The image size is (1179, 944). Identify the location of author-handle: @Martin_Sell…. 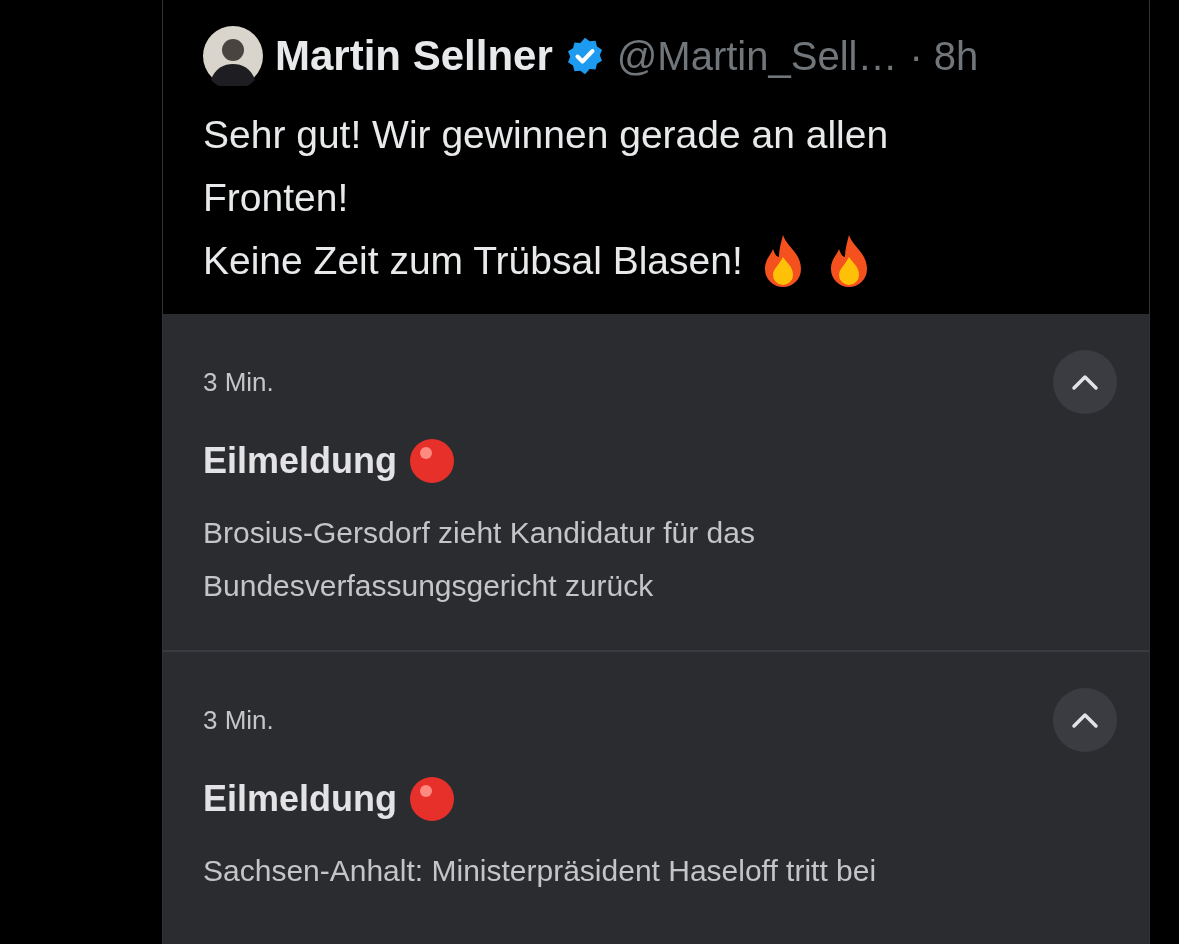
(757, 56).